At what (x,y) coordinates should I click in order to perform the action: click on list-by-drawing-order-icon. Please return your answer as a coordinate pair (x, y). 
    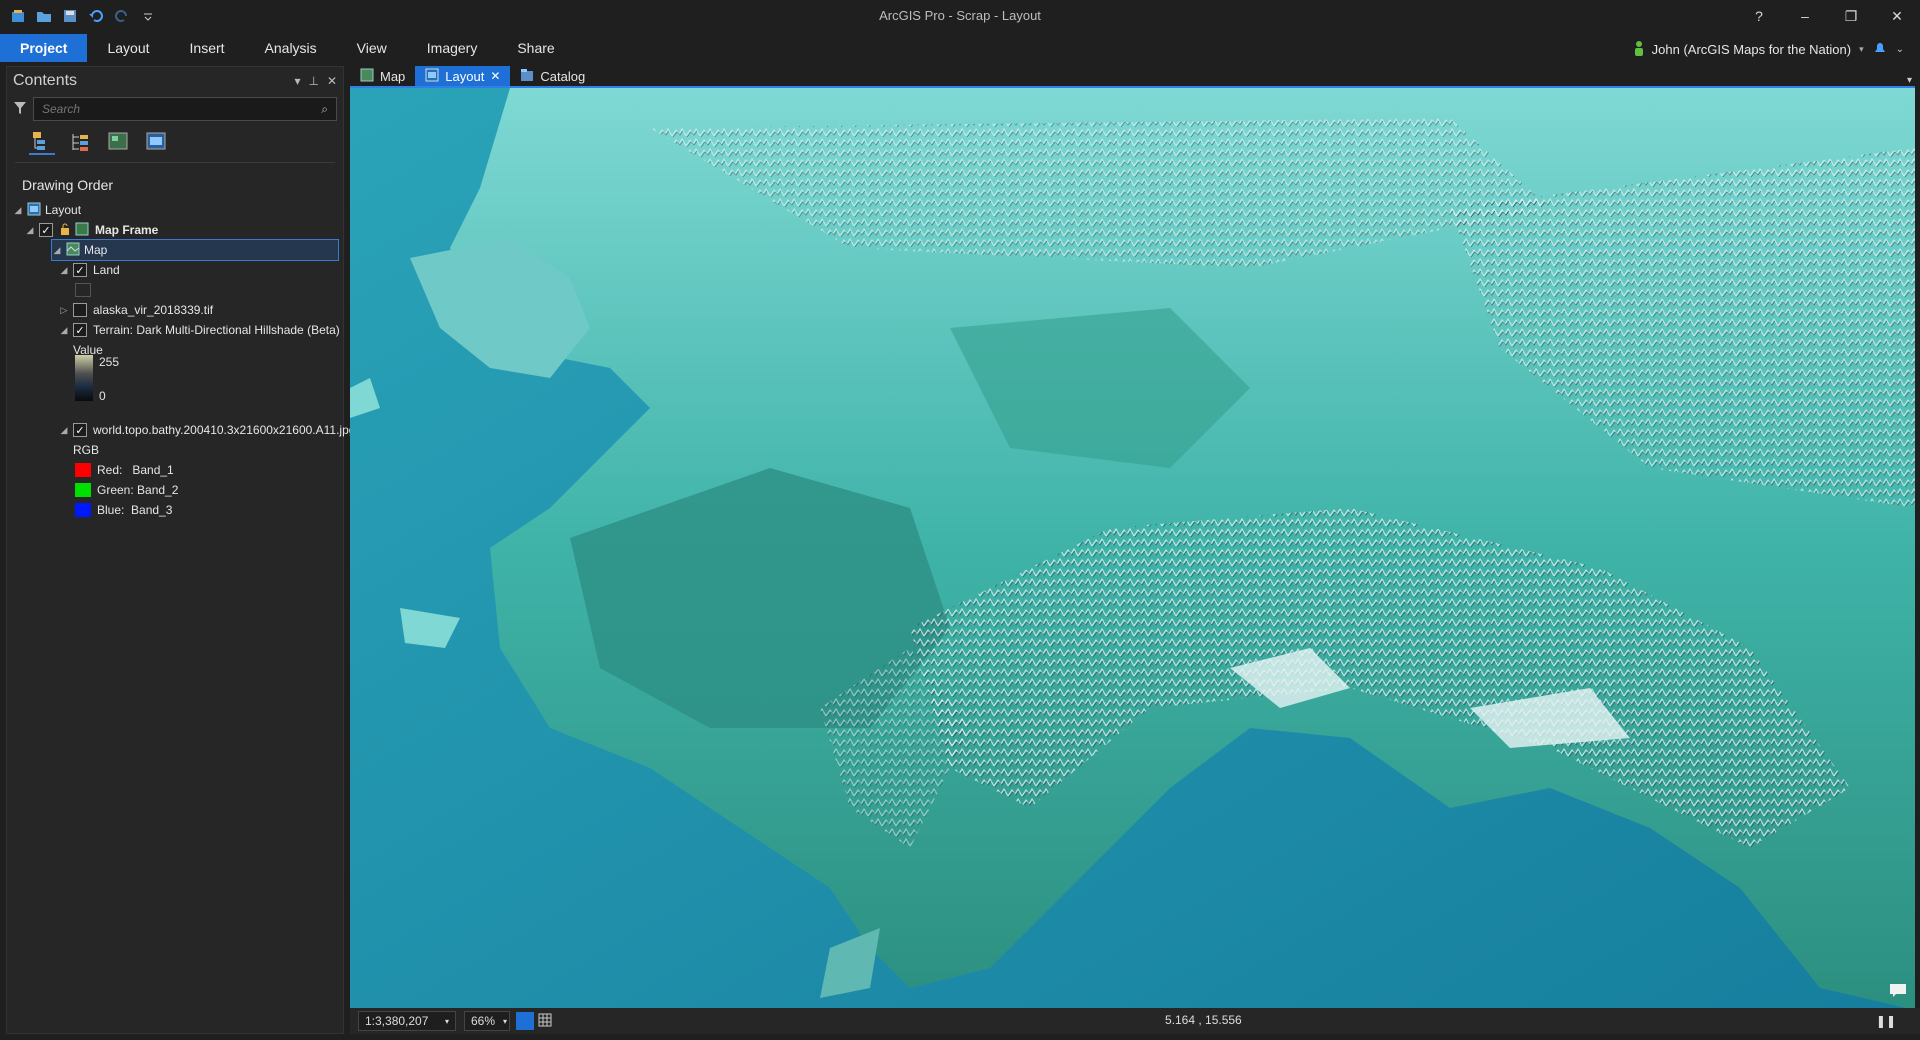
    Looking at the image, I should click on (42, 142).